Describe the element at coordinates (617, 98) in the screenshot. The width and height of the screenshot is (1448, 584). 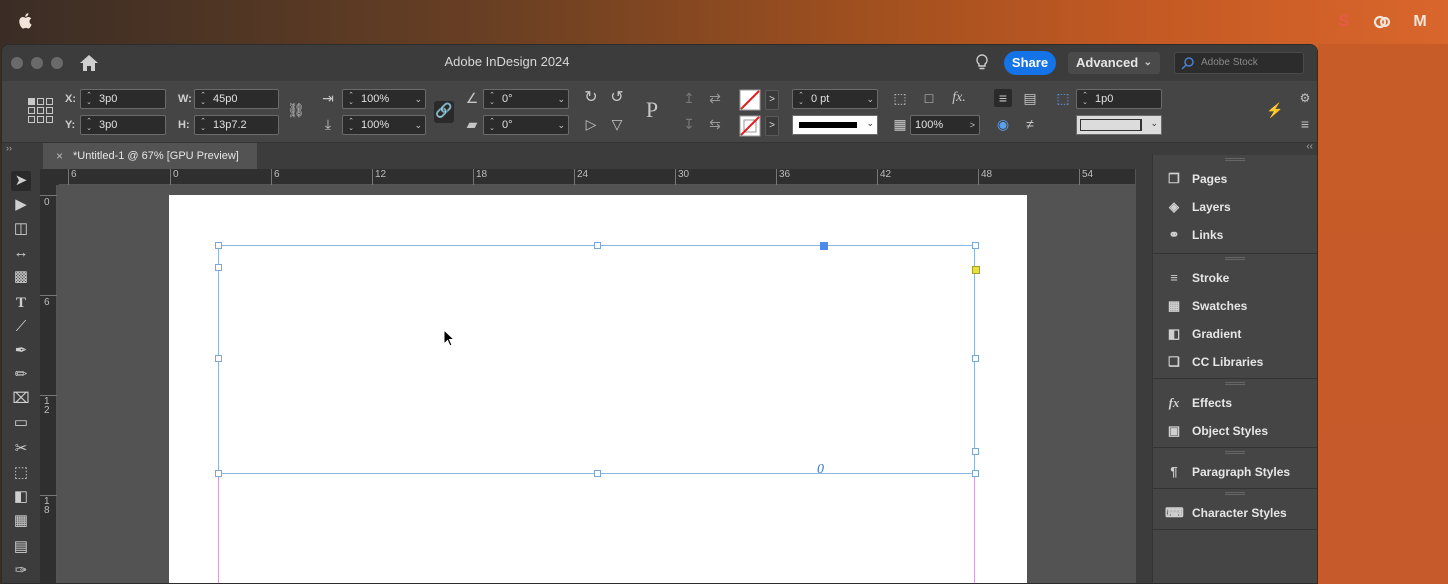
I see `rotate-counterclockwise-icon: ↺` at that location.